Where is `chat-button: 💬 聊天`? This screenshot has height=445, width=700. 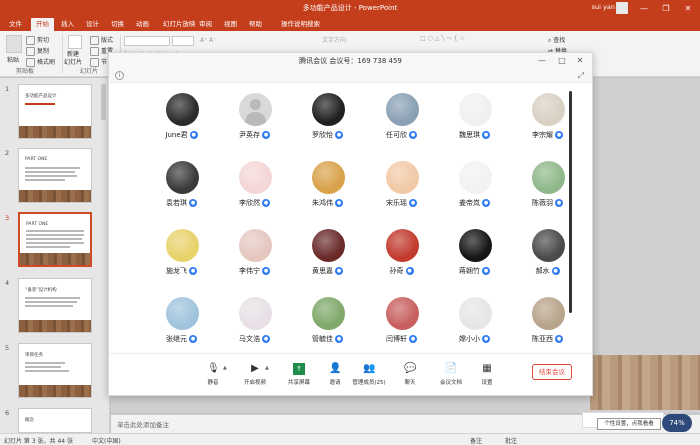 chat-button: 💬 聊天 is located at coordinates (410, 374).